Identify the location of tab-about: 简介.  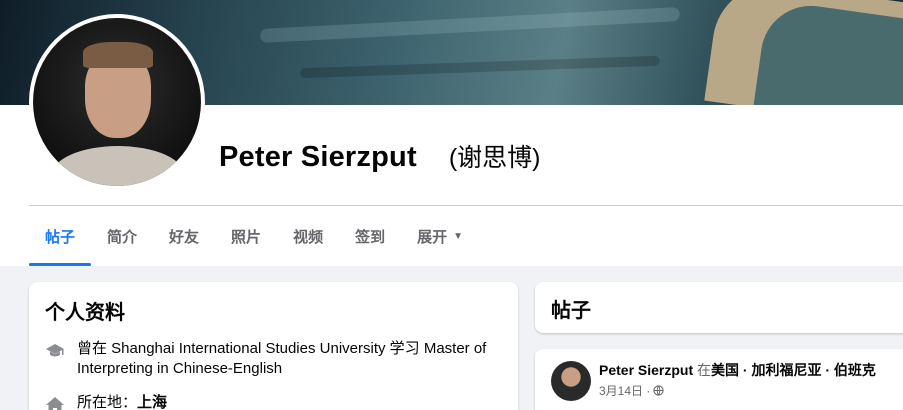
(122, 236).